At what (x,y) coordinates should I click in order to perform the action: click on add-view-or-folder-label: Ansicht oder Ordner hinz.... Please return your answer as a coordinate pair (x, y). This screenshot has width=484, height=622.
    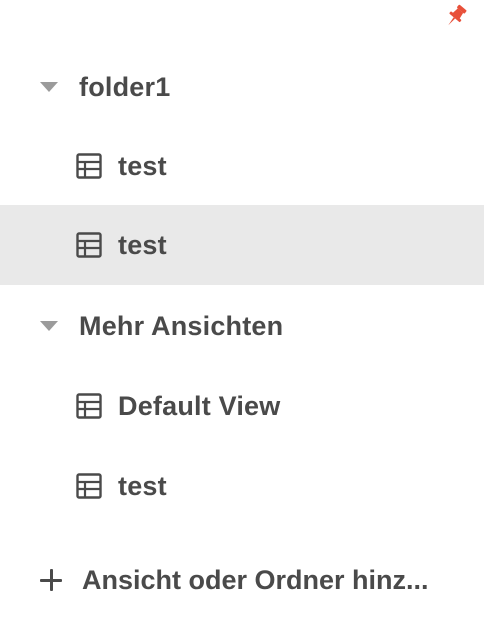
    Looking at the image, I should click on (255, 579).